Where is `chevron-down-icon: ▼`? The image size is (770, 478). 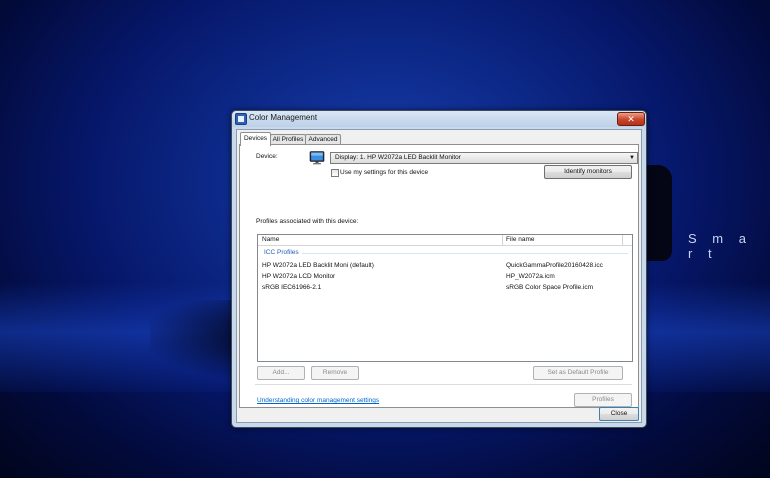 chevron-down-icon: ▼ is located at coordinates (632, 158).